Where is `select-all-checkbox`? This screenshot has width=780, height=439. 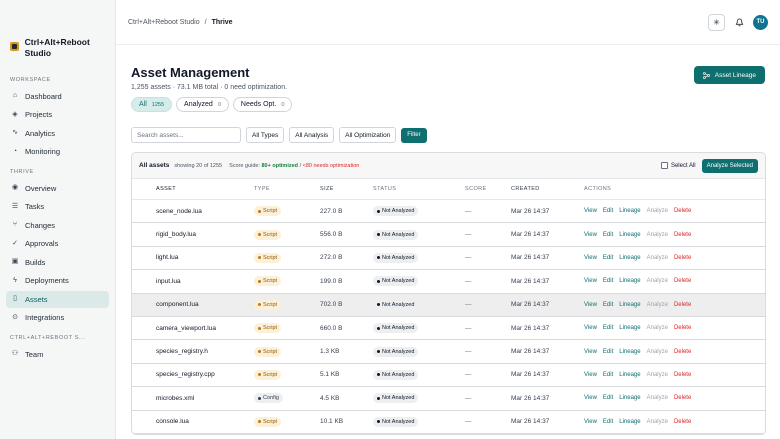
select-all-checkbox is located at coordinates (664, 165).